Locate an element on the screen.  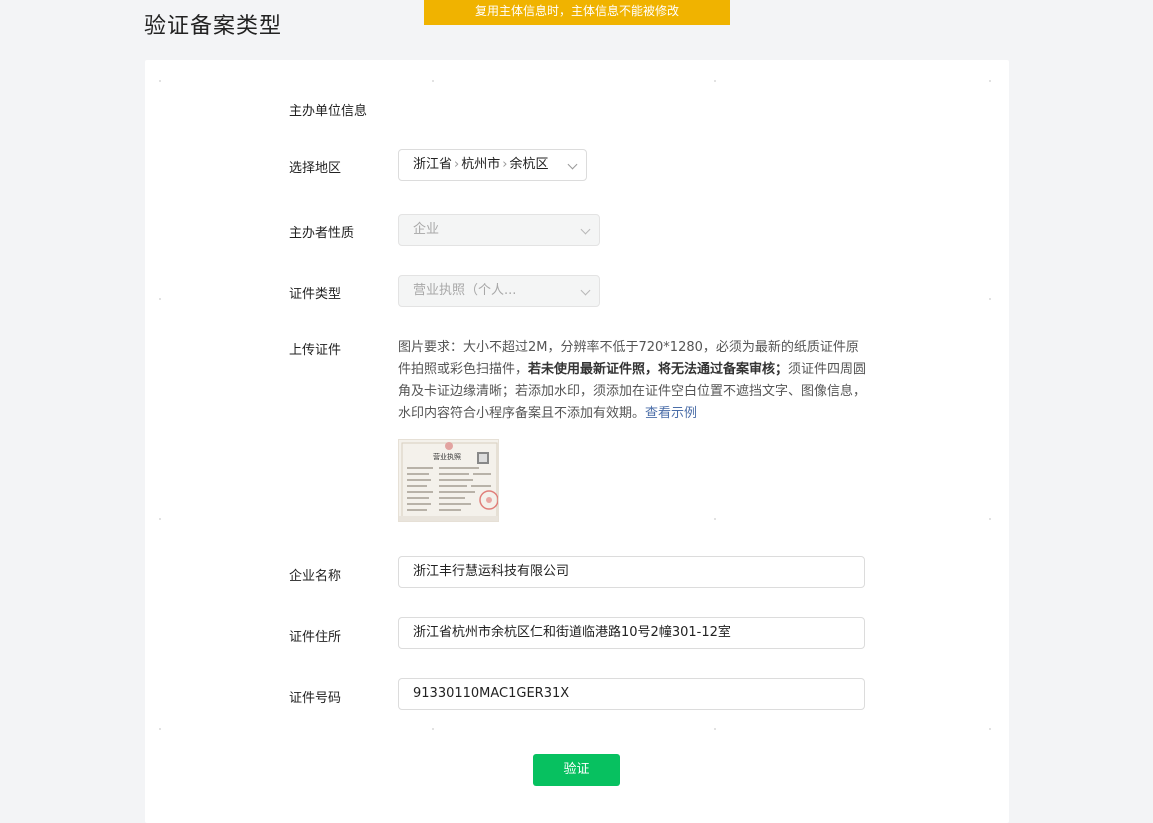
nature-select: 企业 is located at coordinates (499, 230).